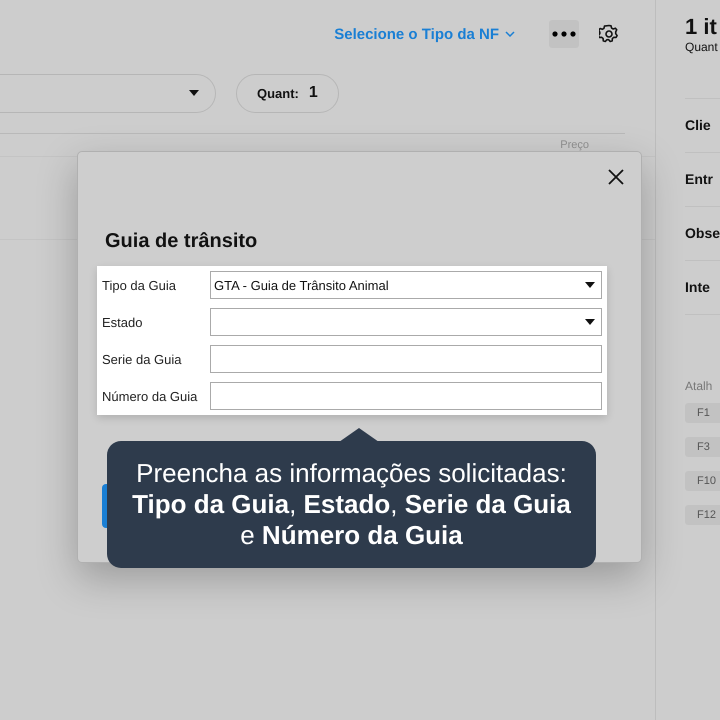 This screenshot has height=720, width=720. What do you see at coordinates (287, 93) in the screenshot?
I see `quantity-field: Quant: 1` at bounding box center [287, 93].